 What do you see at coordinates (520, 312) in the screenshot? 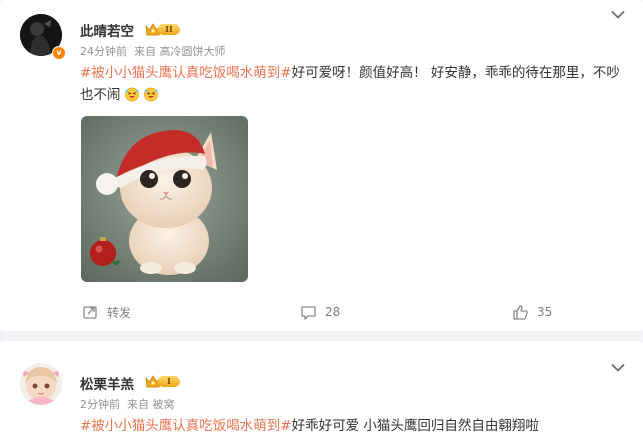
I see `like-icon` at bounding box center [520, 312].